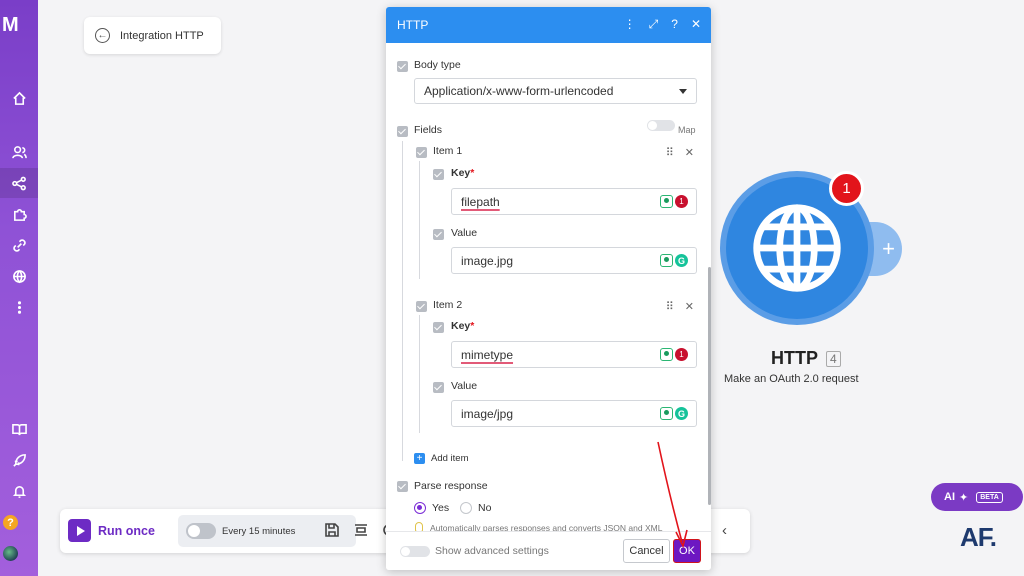  I want to click on connections-icon, so click(19, 245).